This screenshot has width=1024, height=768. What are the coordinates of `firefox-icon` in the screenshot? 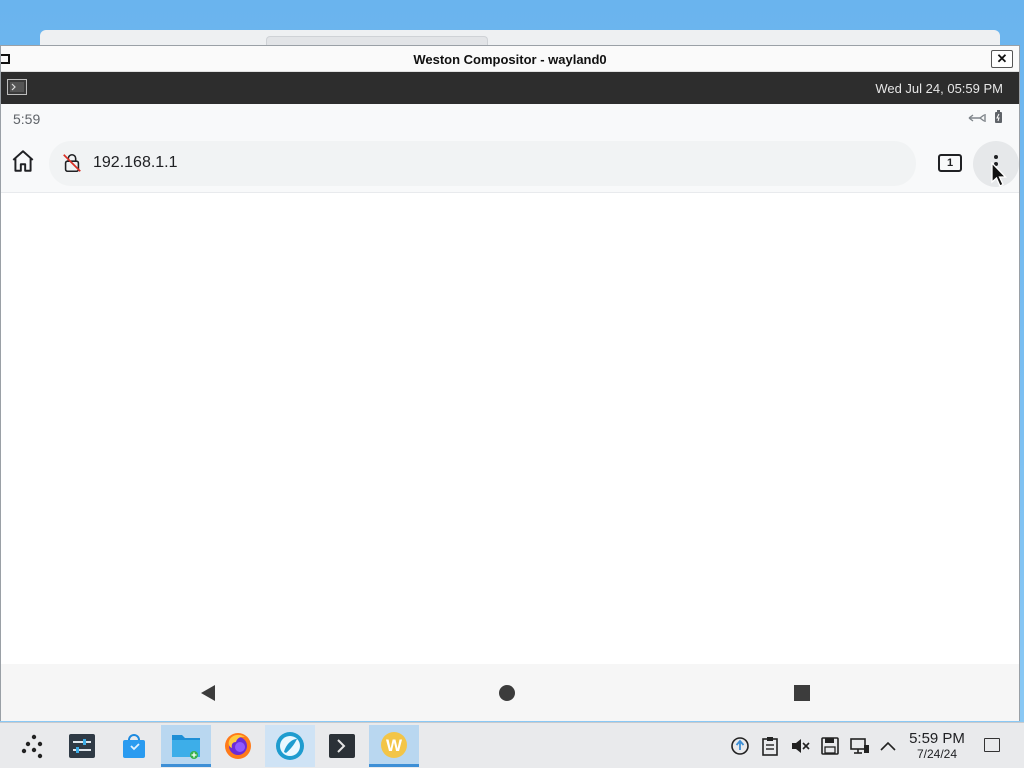 It's located at (238, 746).